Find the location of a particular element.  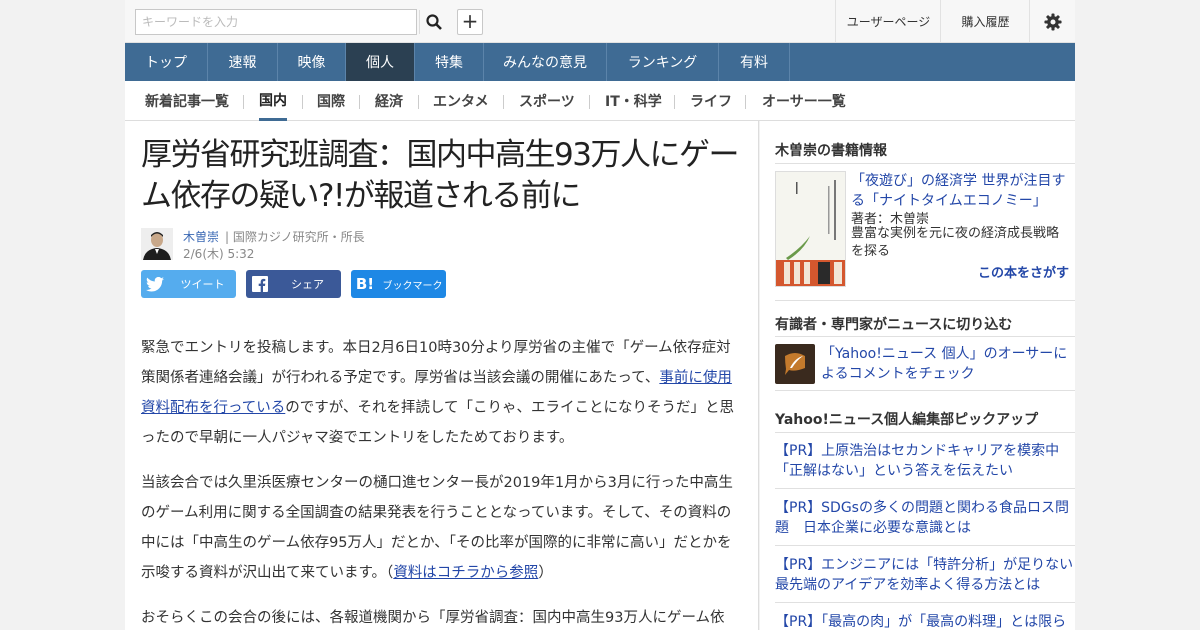

subnav-entertainment: エンタメ is located at coordinates (461, 101).